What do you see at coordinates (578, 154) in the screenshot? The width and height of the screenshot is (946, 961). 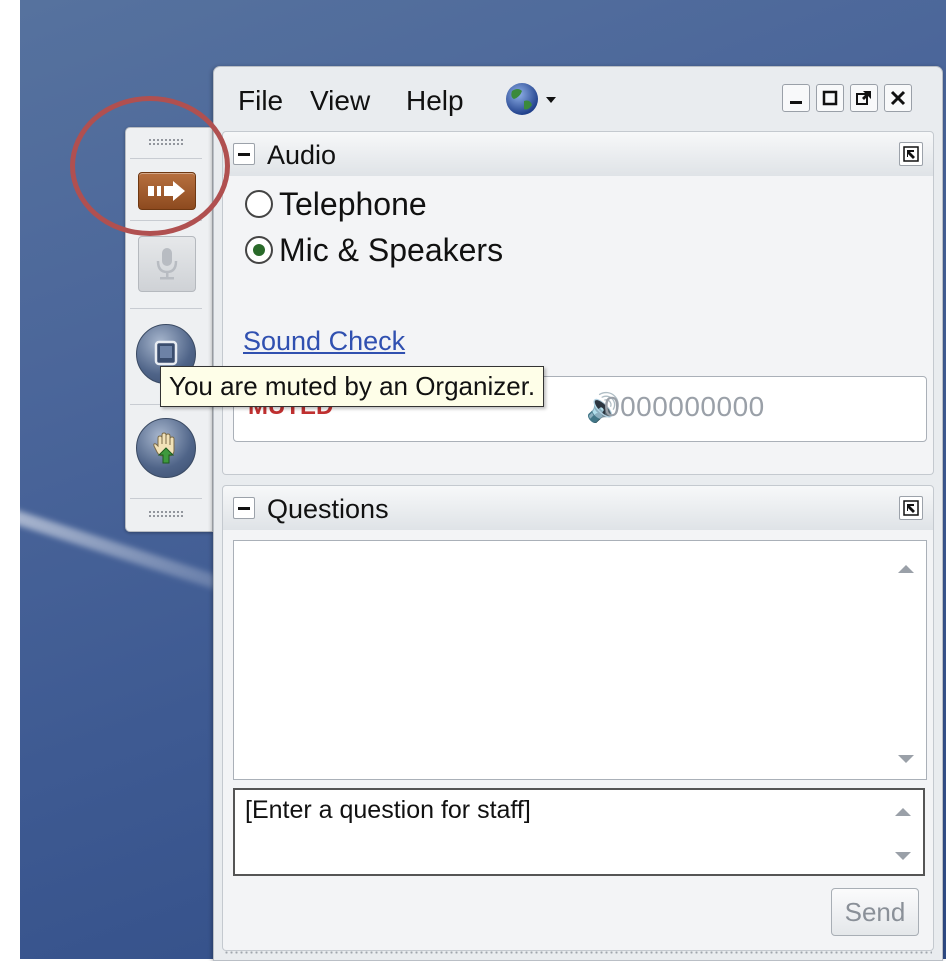 I see `audio-pane-header: Audio` at bounding box center [578, 154].